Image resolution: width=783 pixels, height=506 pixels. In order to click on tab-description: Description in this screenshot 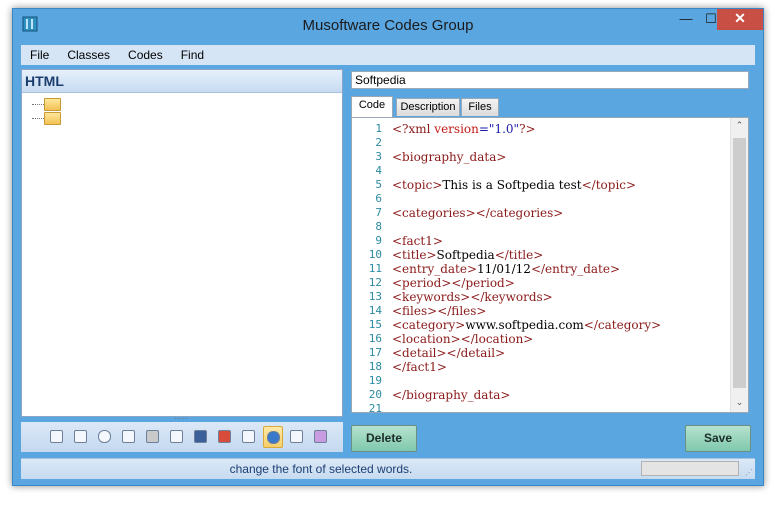, I will do `click(428, 107)`.